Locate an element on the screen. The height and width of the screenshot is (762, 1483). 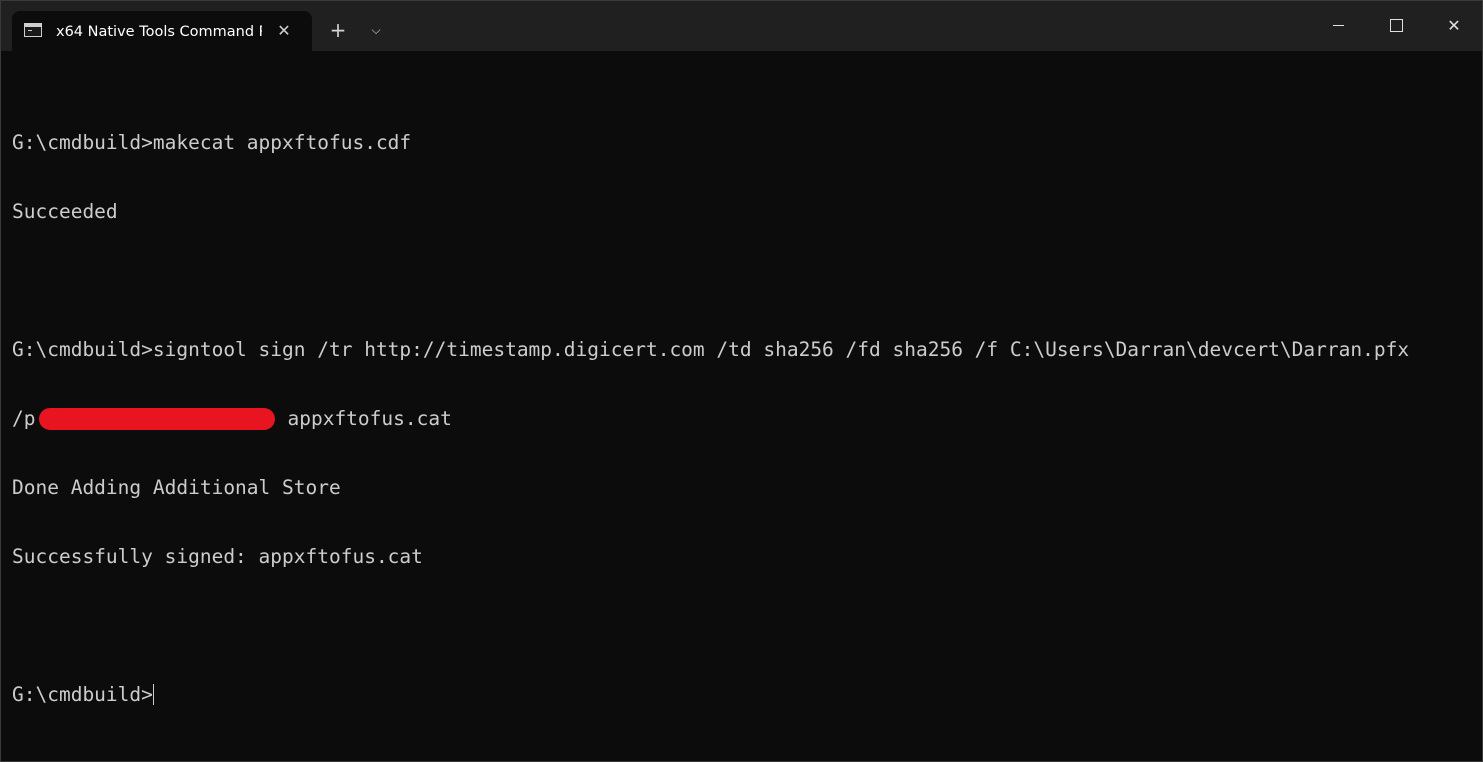
tab-close-button: ✕ is located at coordinates (284, 31).